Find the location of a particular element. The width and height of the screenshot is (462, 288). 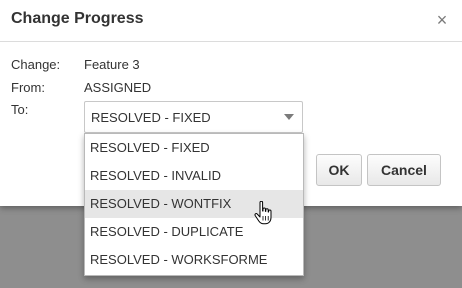

hand-pointer-cursor-icon is located at coordinates (263, 213).